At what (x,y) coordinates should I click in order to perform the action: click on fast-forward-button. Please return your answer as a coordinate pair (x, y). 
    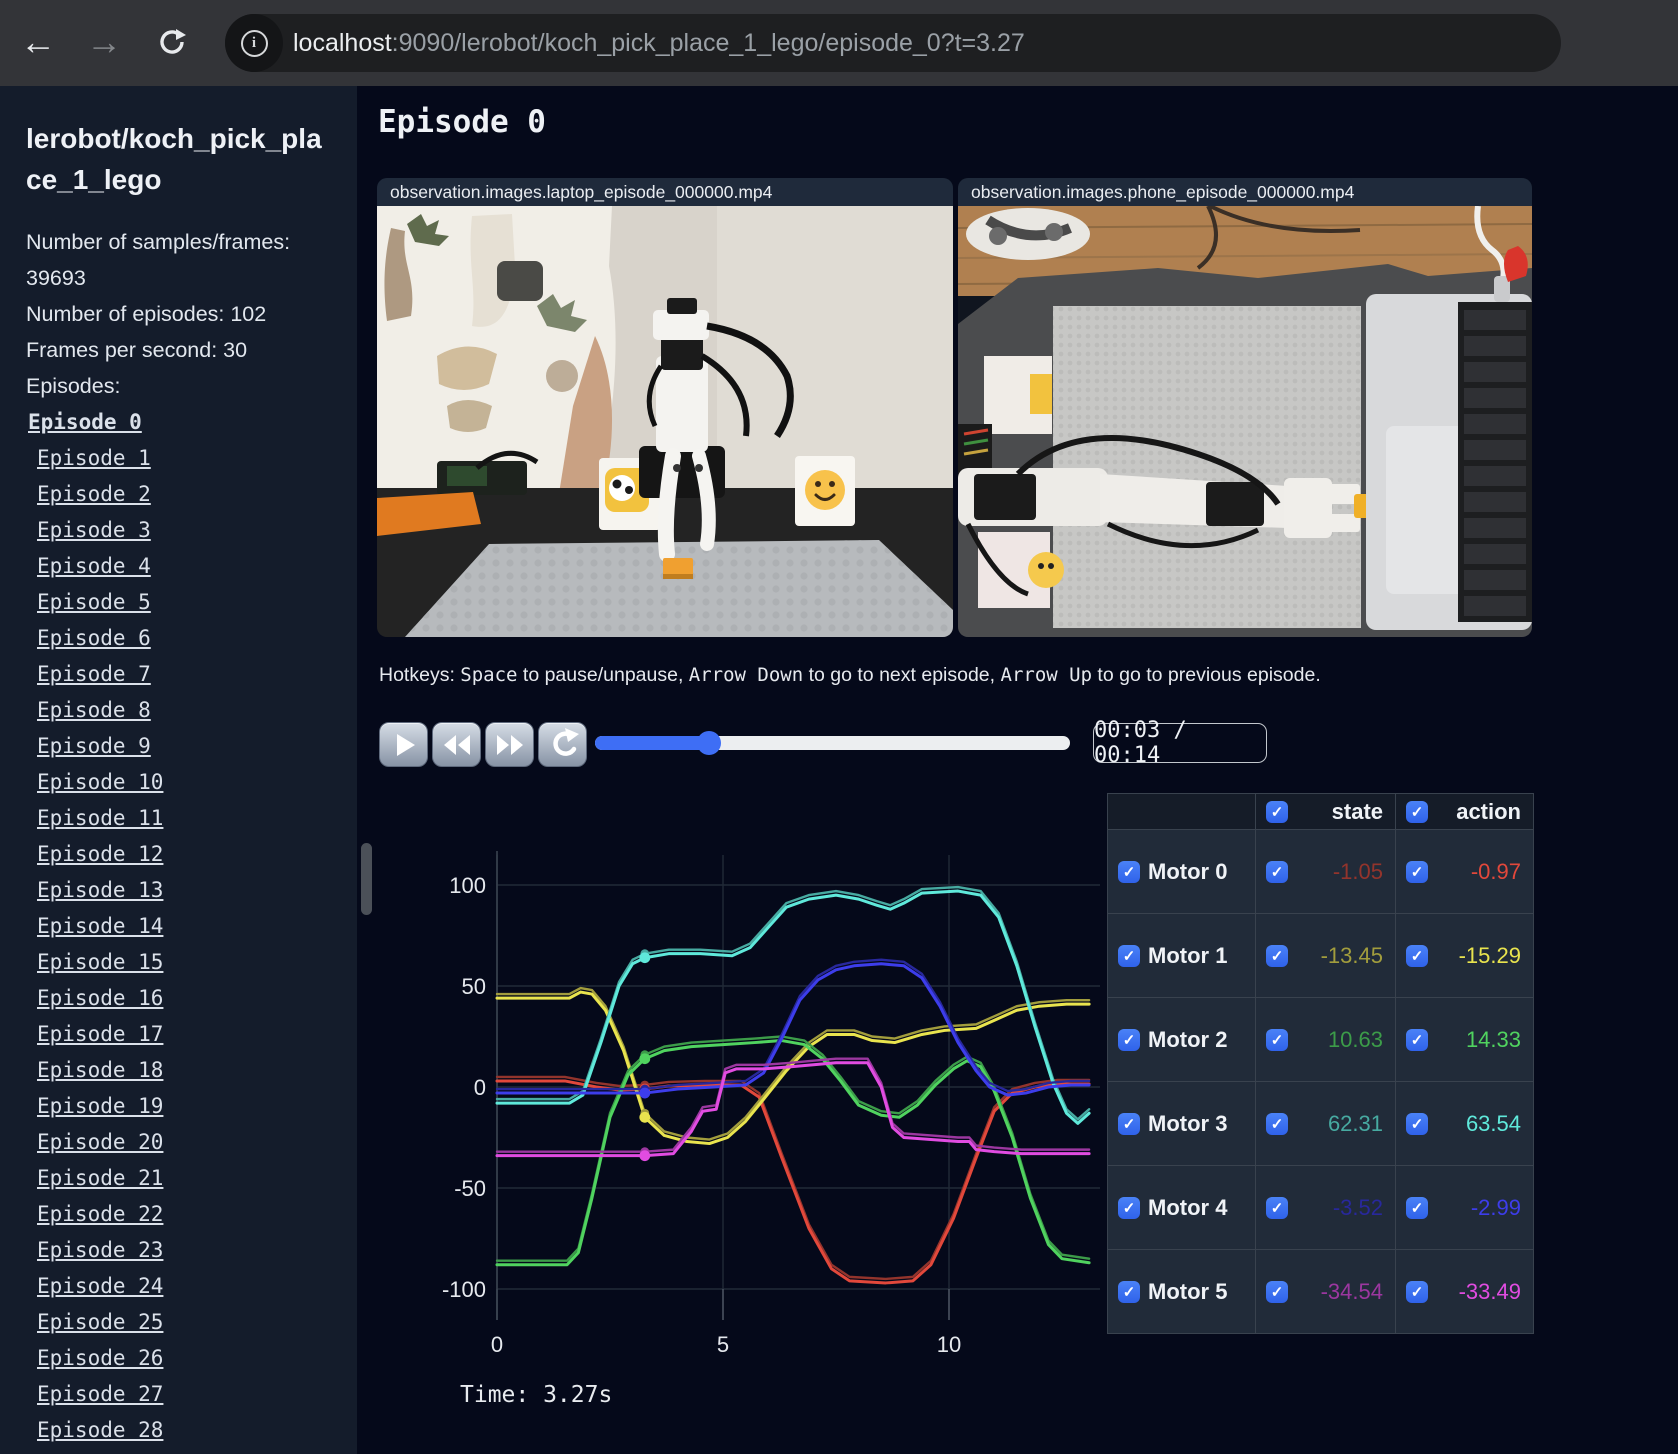
    Looking at the image, I should click on (509, 744).